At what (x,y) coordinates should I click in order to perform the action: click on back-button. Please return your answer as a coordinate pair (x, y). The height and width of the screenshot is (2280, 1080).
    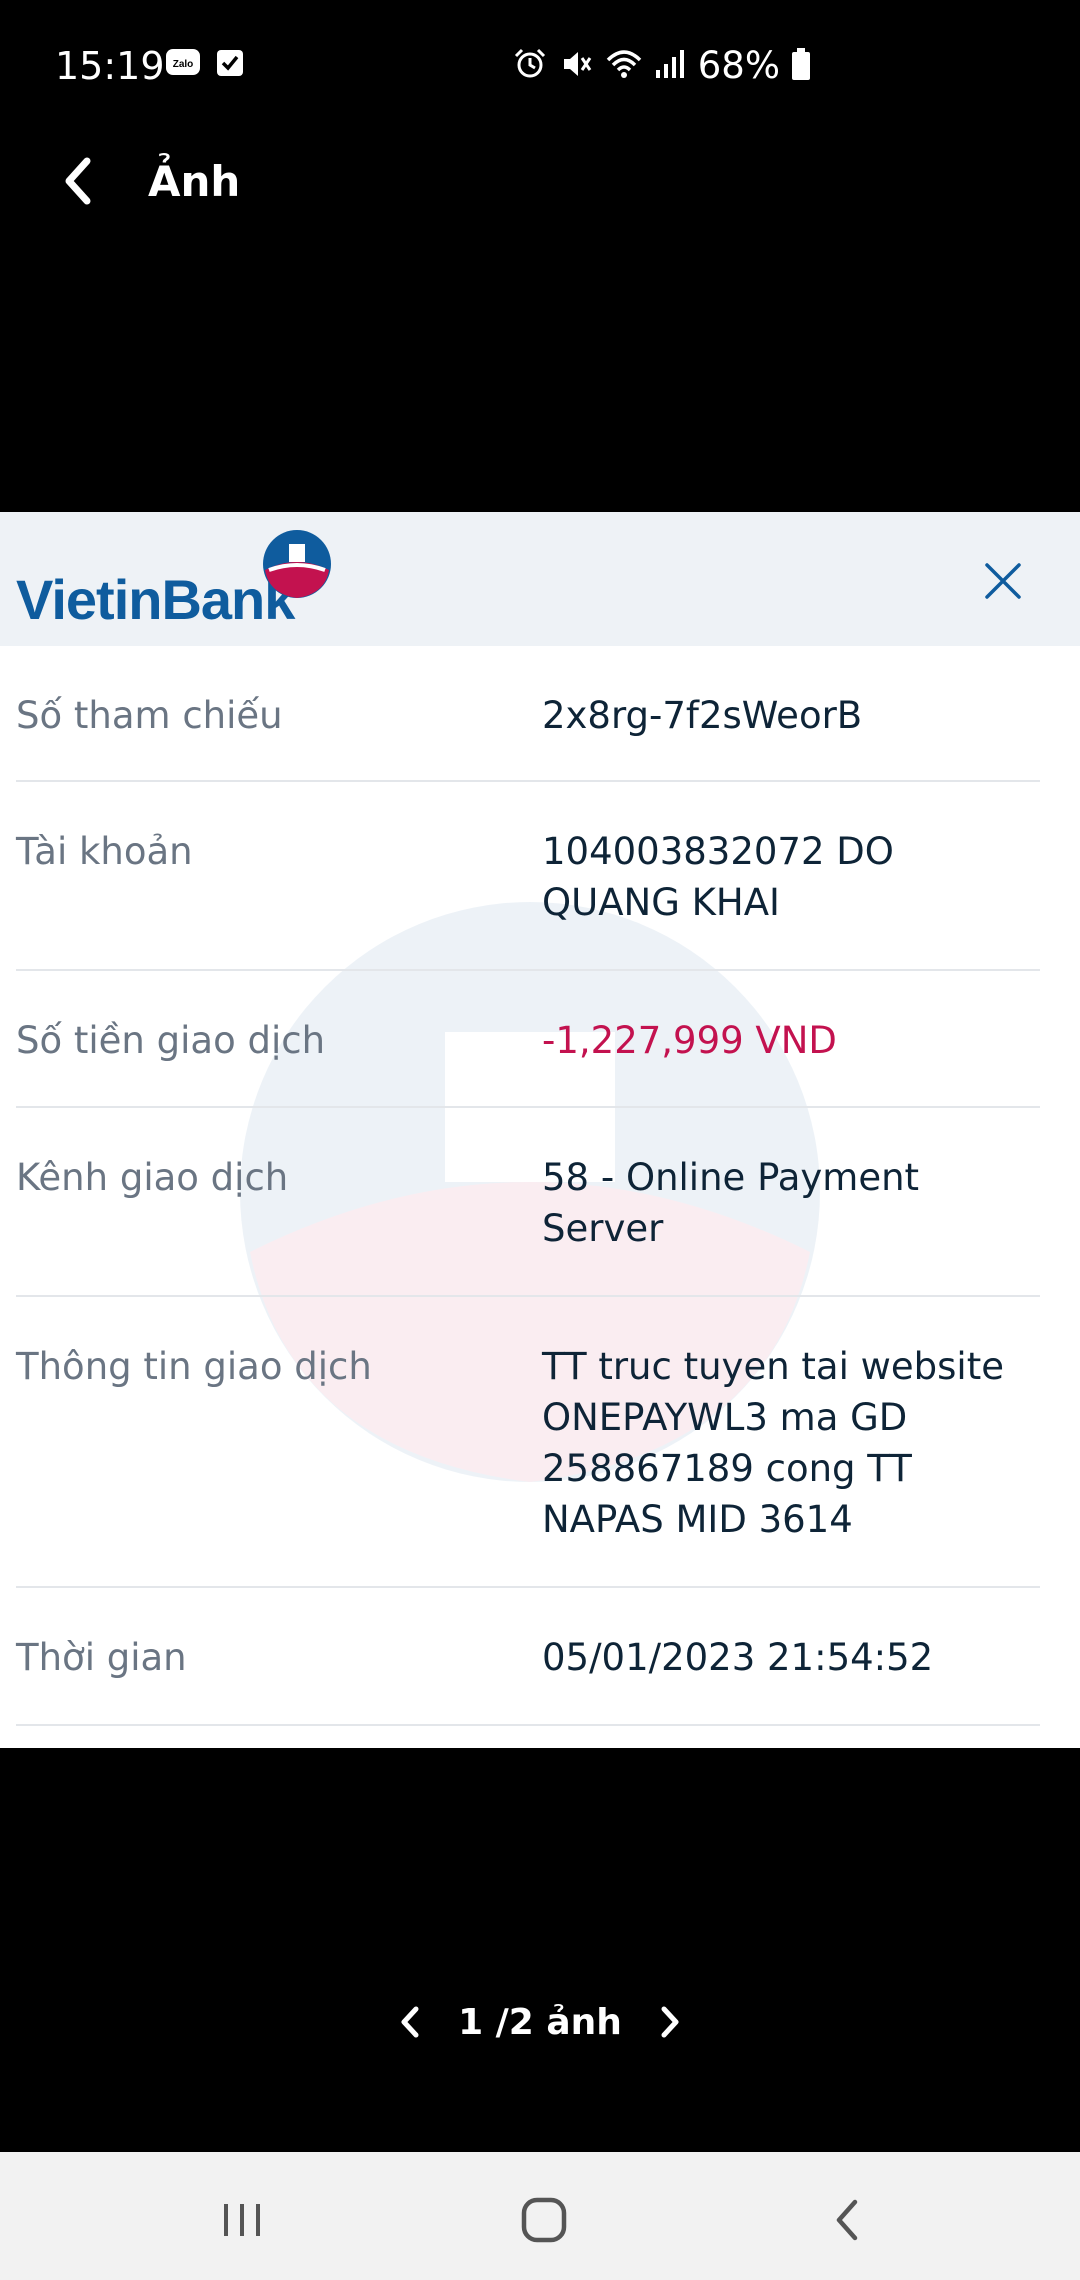
    Looking at the image, I should click on (78, 181).